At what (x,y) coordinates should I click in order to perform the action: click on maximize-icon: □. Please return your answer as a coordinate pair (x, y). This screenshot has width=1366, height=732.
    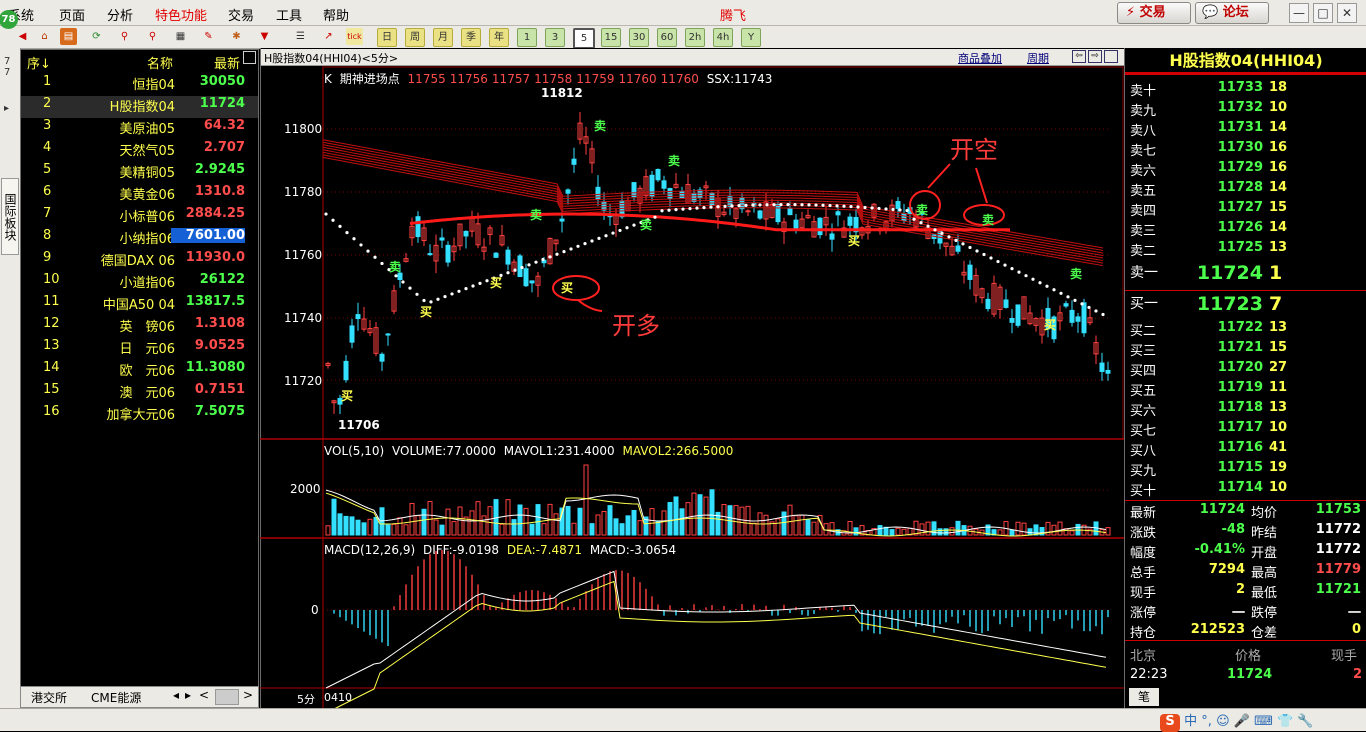
    Looking at the image, I should click on (1323, 13).